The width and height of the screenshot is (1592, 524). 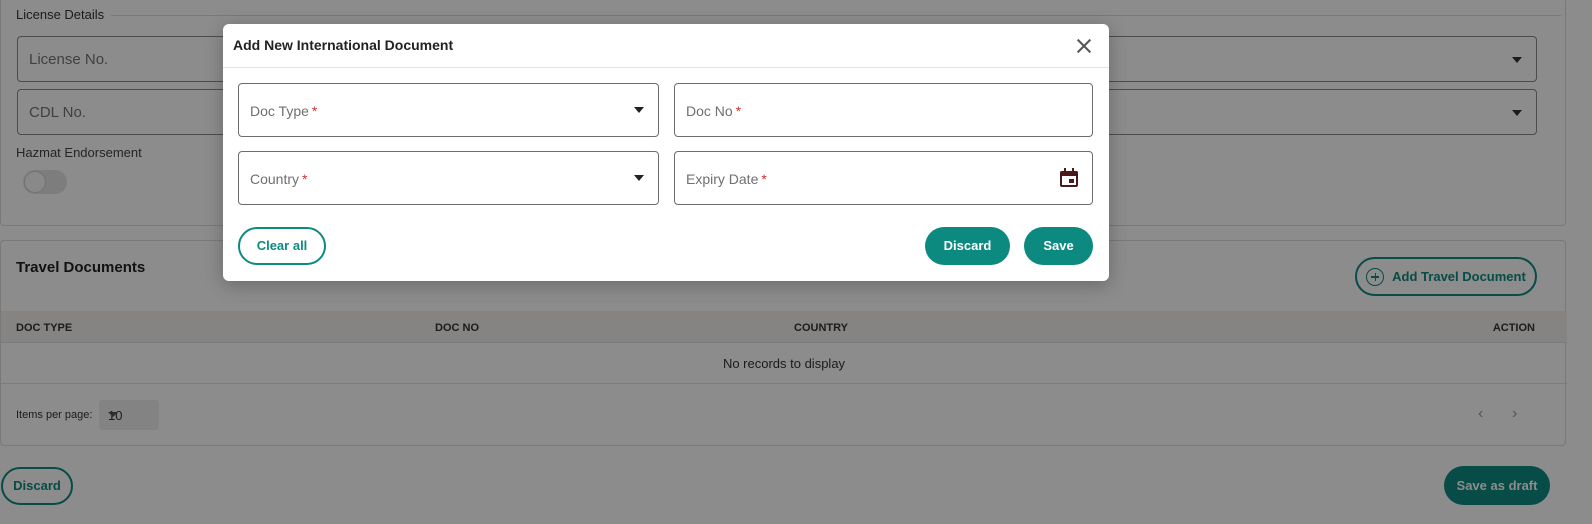 I want to click on expiry-date-input: Expiry Date *, so click(x=883, y=178).